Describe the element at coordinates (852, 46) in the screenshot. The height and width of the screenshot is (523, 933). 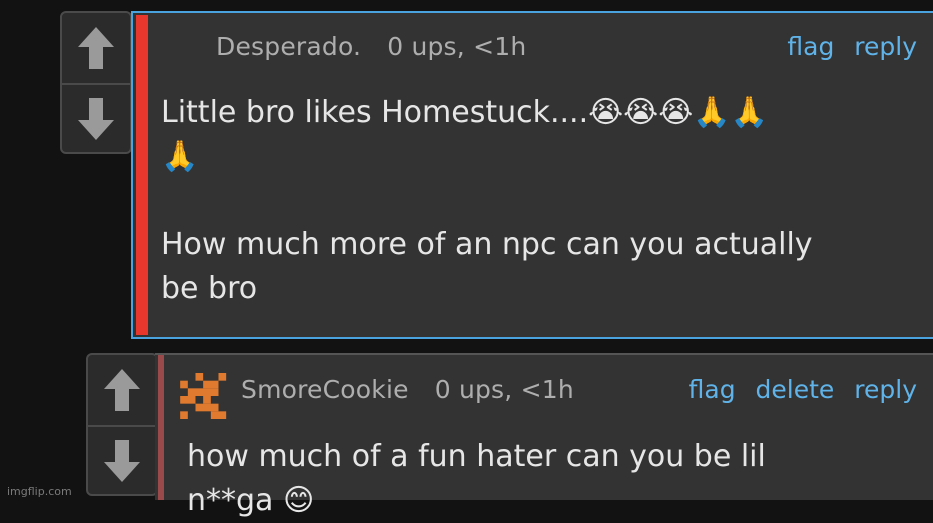
I see `comment-actions: flag reply` at that location.